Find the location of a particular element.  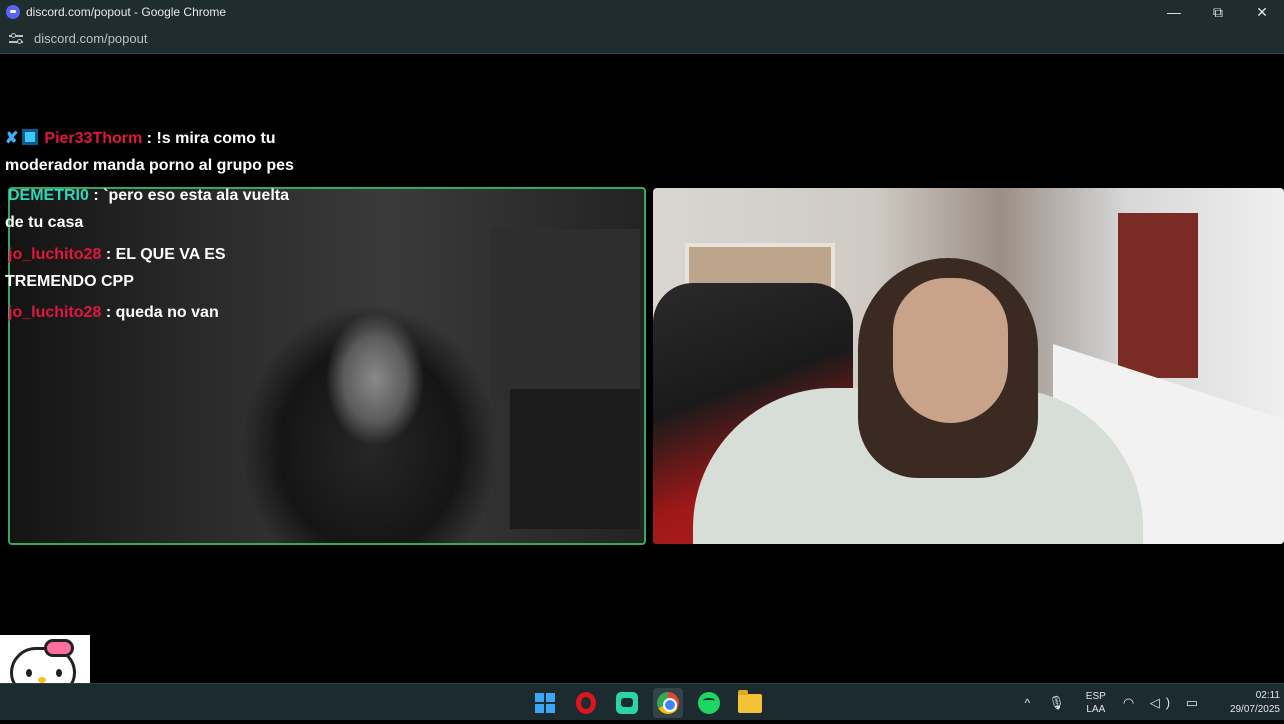

clock-date: 29/07/2025 is located at coordinates (1254, 709).